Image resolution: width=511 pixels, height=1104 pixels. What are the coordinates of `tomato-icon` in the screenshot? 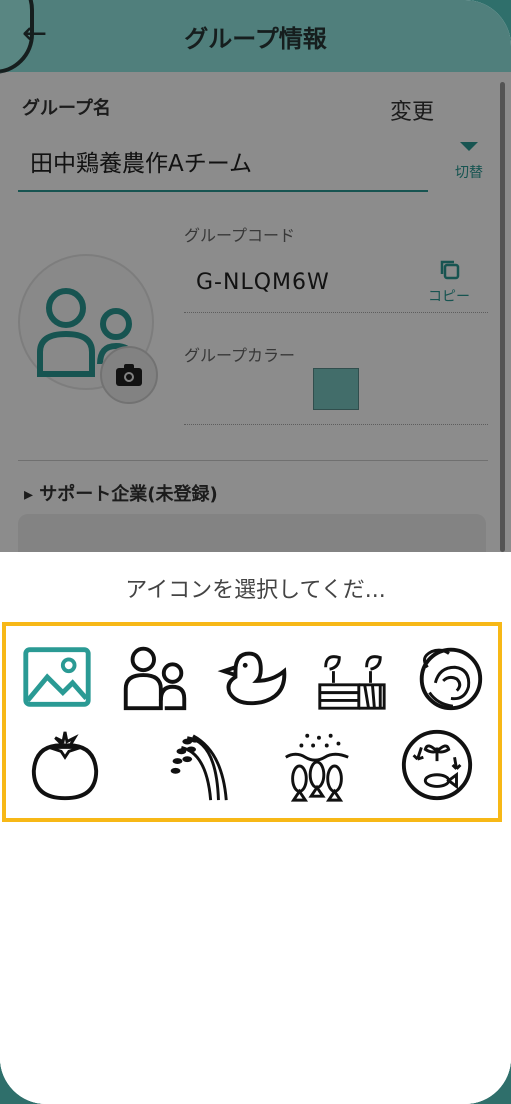 It's located at (65, 765).